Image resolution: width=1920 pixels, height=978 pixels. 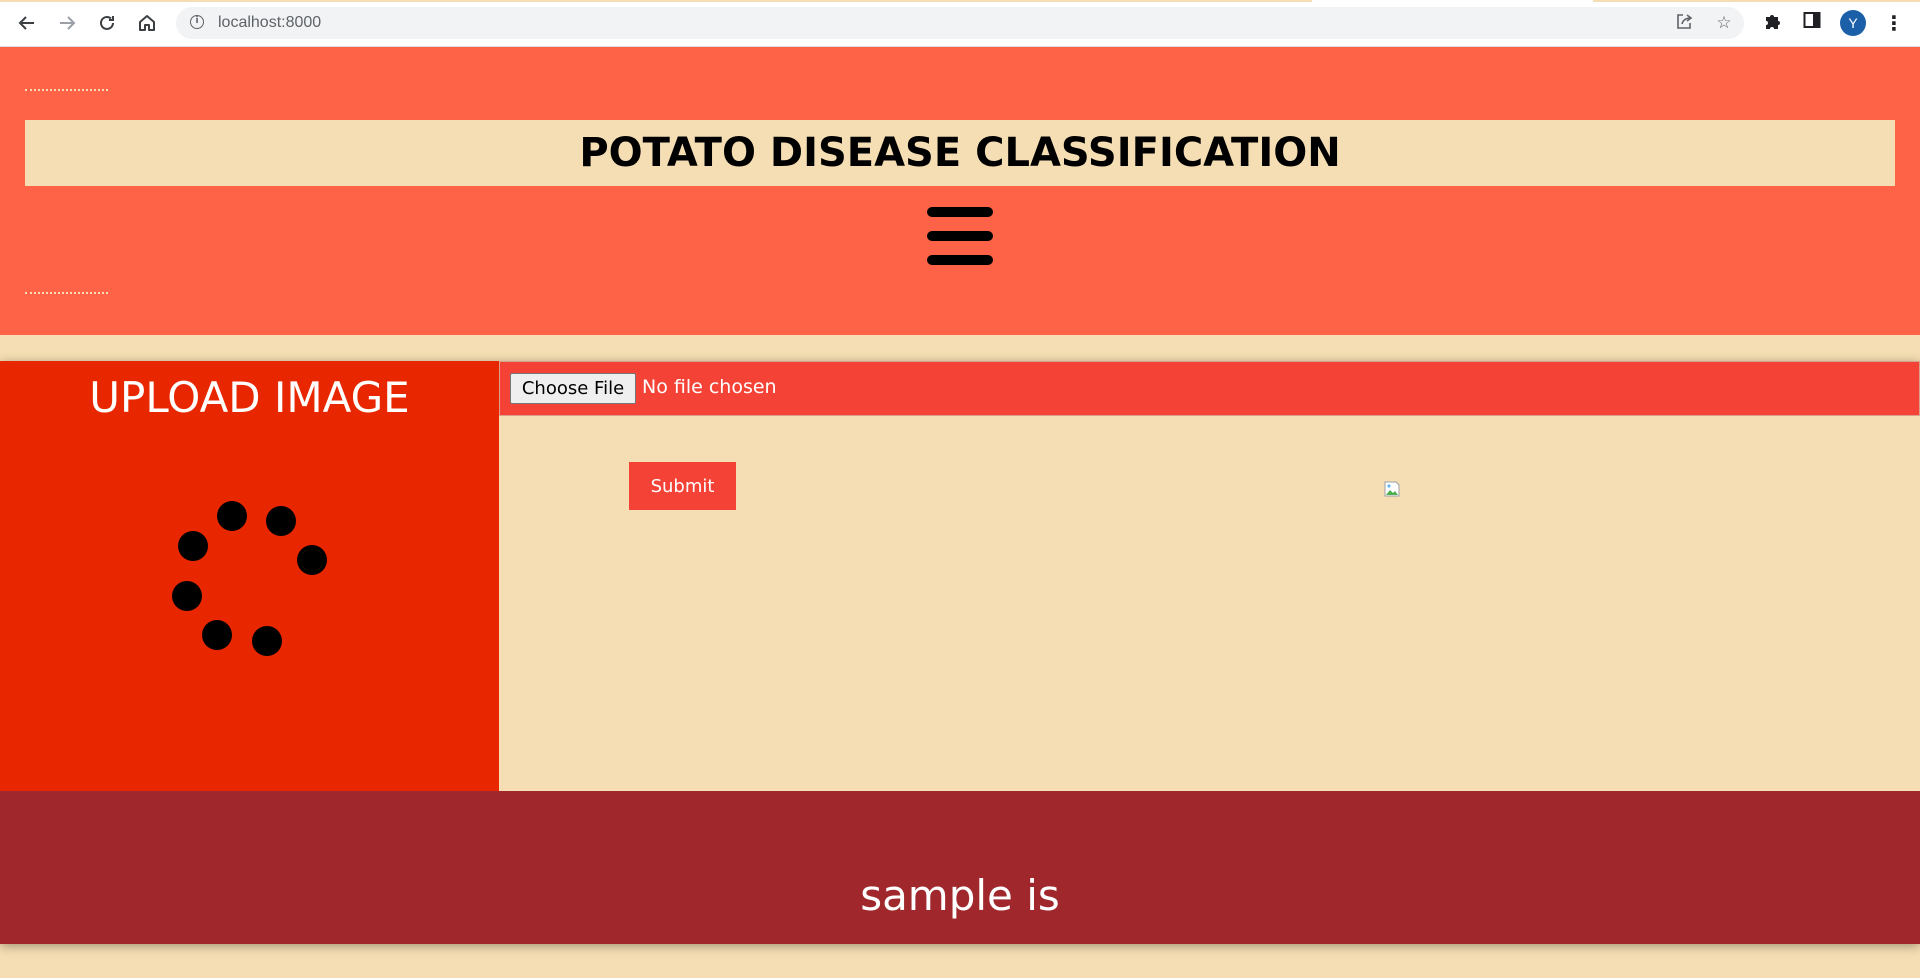 What do you see at coordinates (1756, 1) in the screenshot?
I see `page-load-indicator-right` at bounding box center [1756, 1].